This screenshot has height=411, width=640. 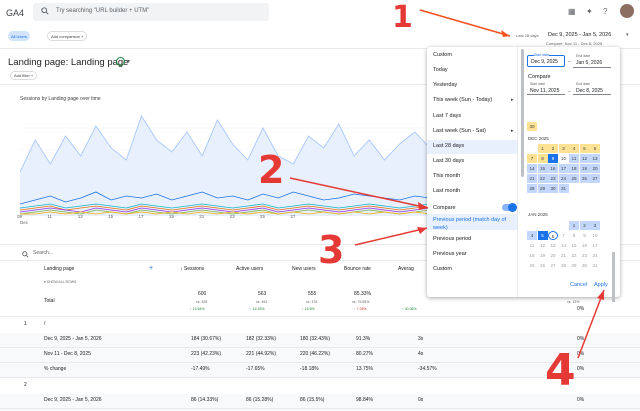 What do you see at coordinates (578, 285) in the screenshot?
I see `cancel-button: Cancel` at bounding box center [578, 285].